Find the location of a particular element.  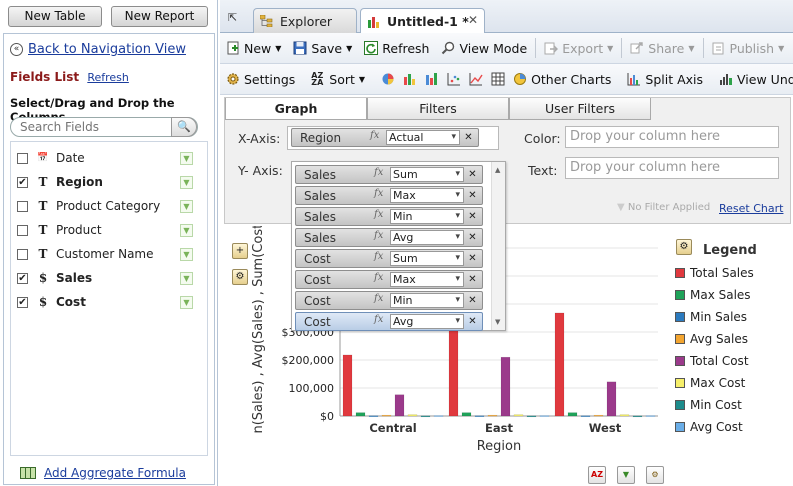

new-report-button: New Report is located at coordinates (159, 16).